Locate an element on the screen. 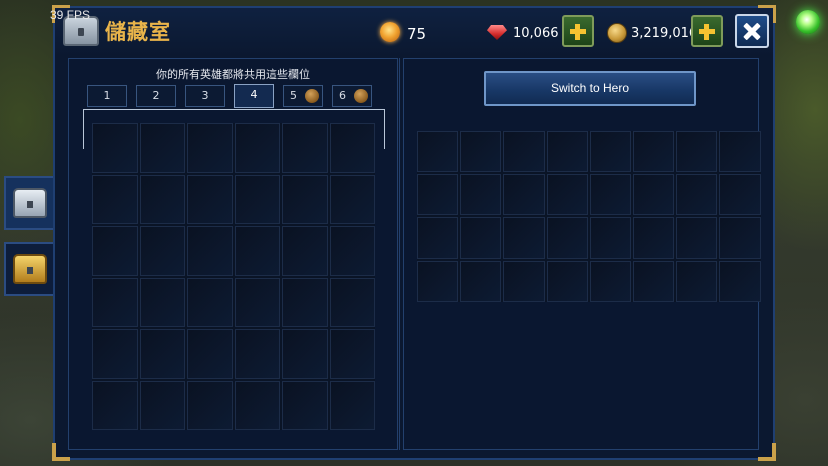 The width and height of the screenshot is (828, 466). page-title: 儲藏室 is located at coordinates (138, 32).